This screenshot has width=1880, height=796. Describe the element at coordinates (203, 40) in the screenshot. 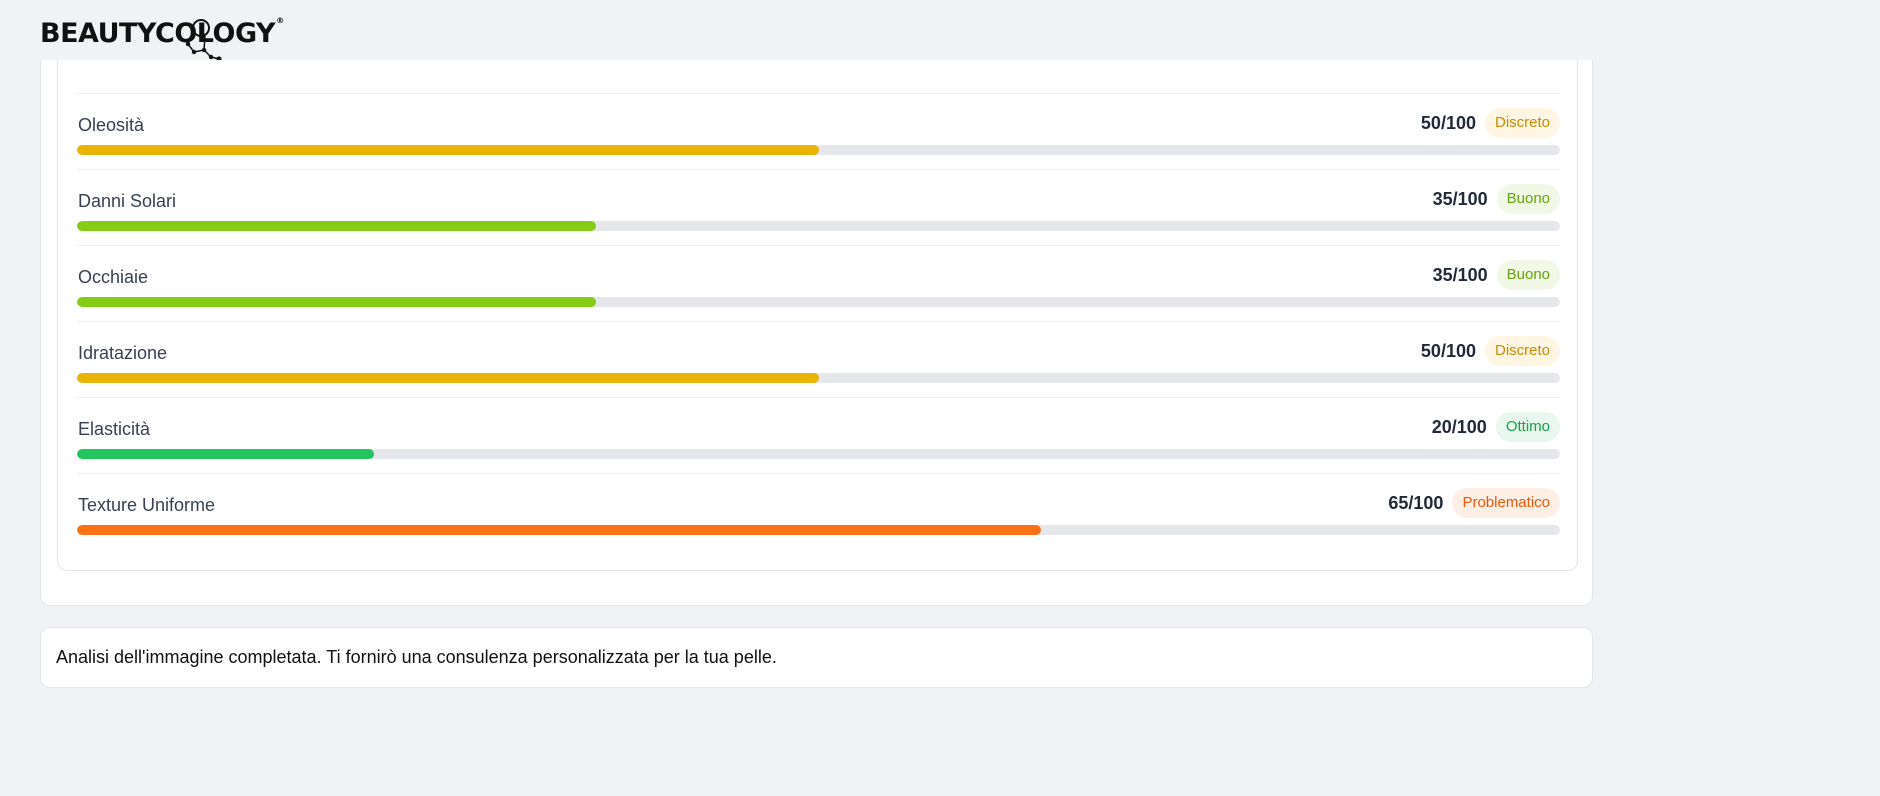

I see `molecule-icon` at that location.